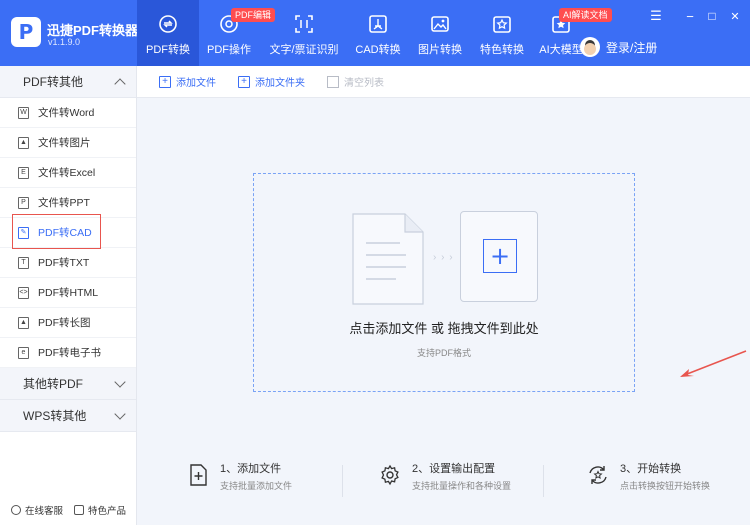 This screenshot has height=525, width=750. Describe the element at coordinates (187, 81) in the screenshot. I see `add-file-button: + 添加文件` at that location.